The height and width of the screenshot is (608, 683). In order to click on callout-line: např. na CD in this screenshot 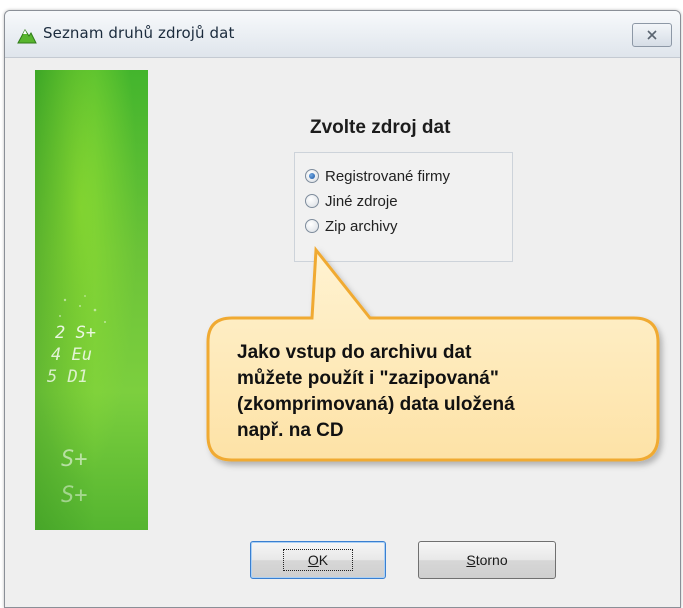, I will do `click(290, 430)`.